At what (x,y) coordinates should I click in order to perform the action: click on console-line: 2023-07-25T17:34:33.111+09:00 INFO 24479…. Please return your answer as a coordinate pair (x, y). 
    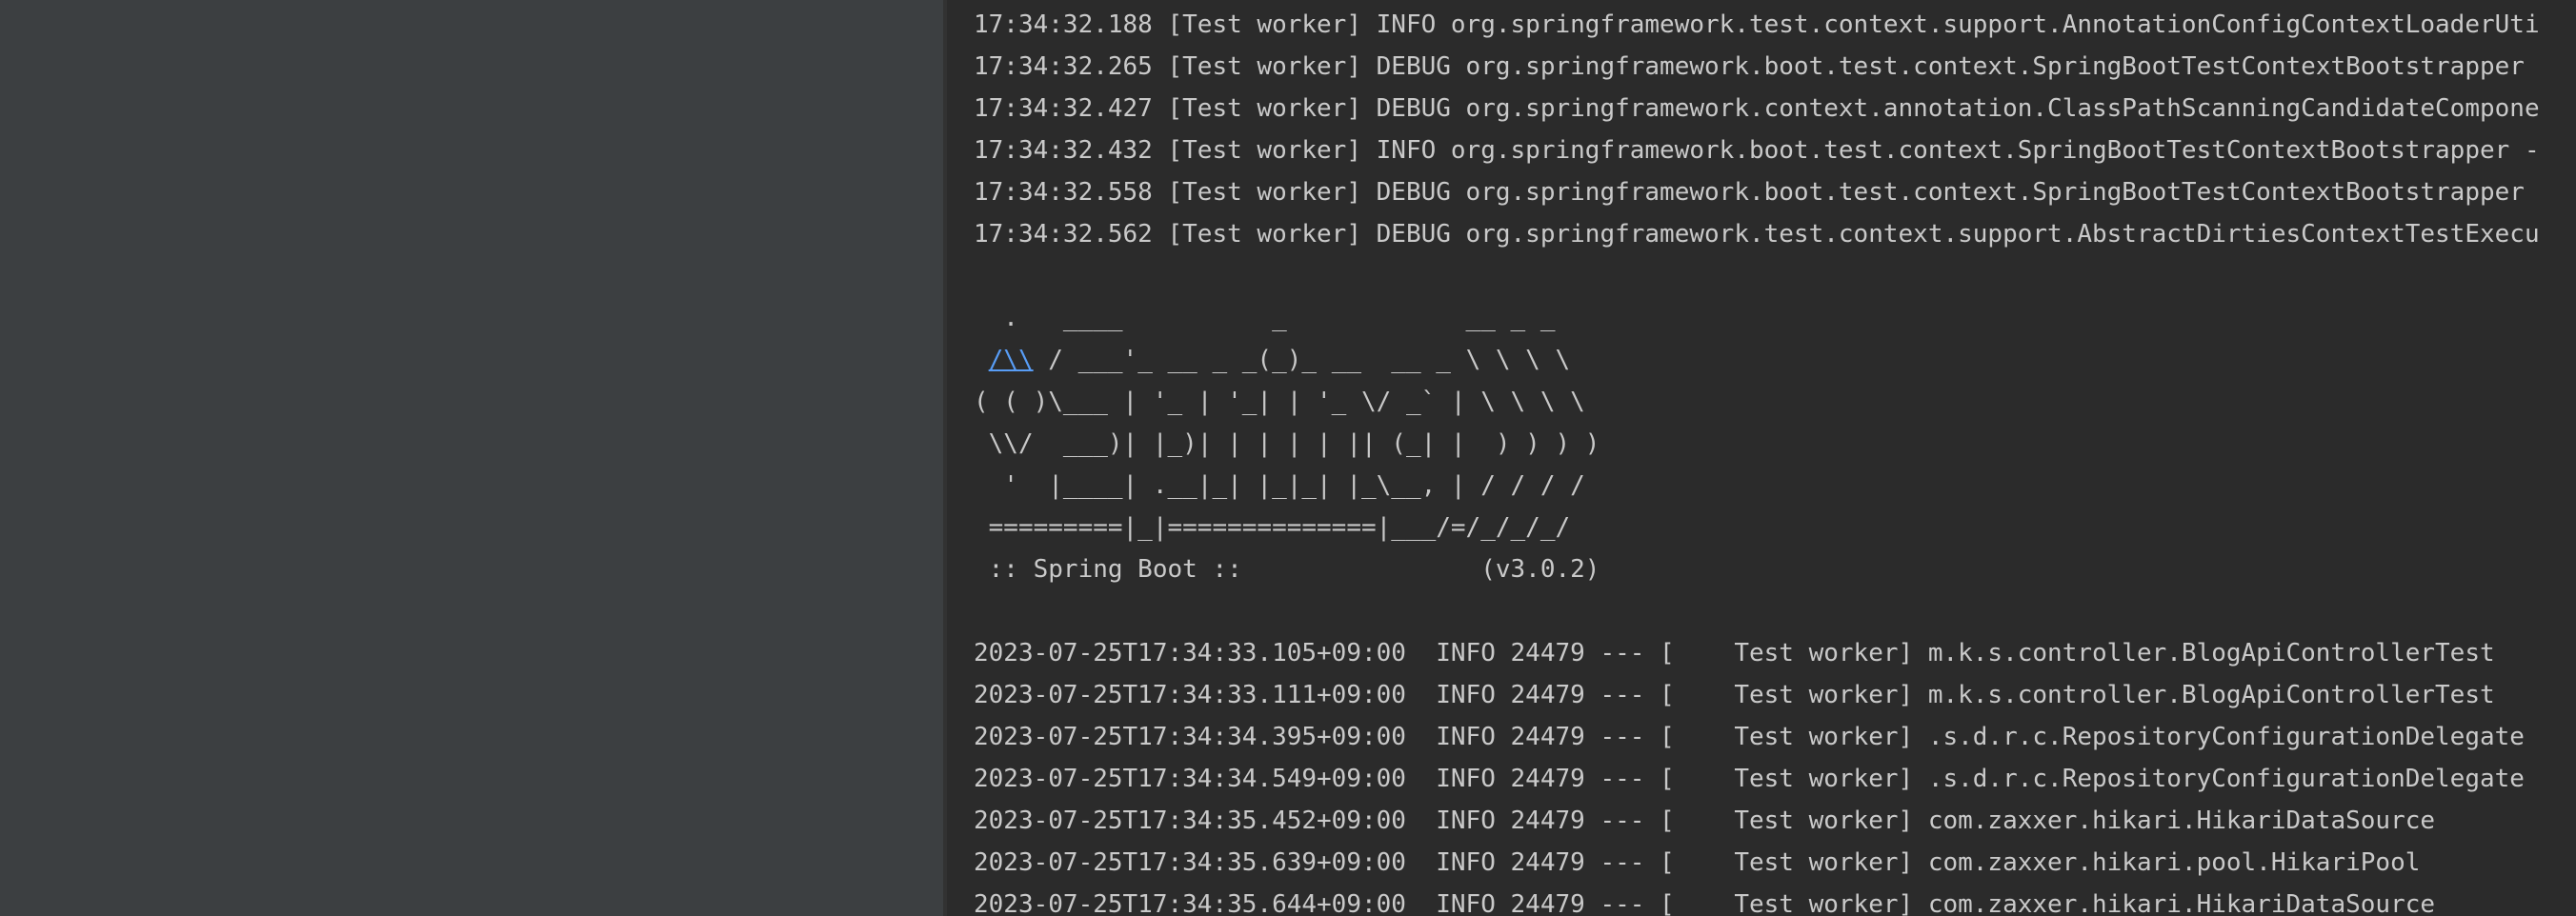
    Looking at the image, I should click on (1734, 695).